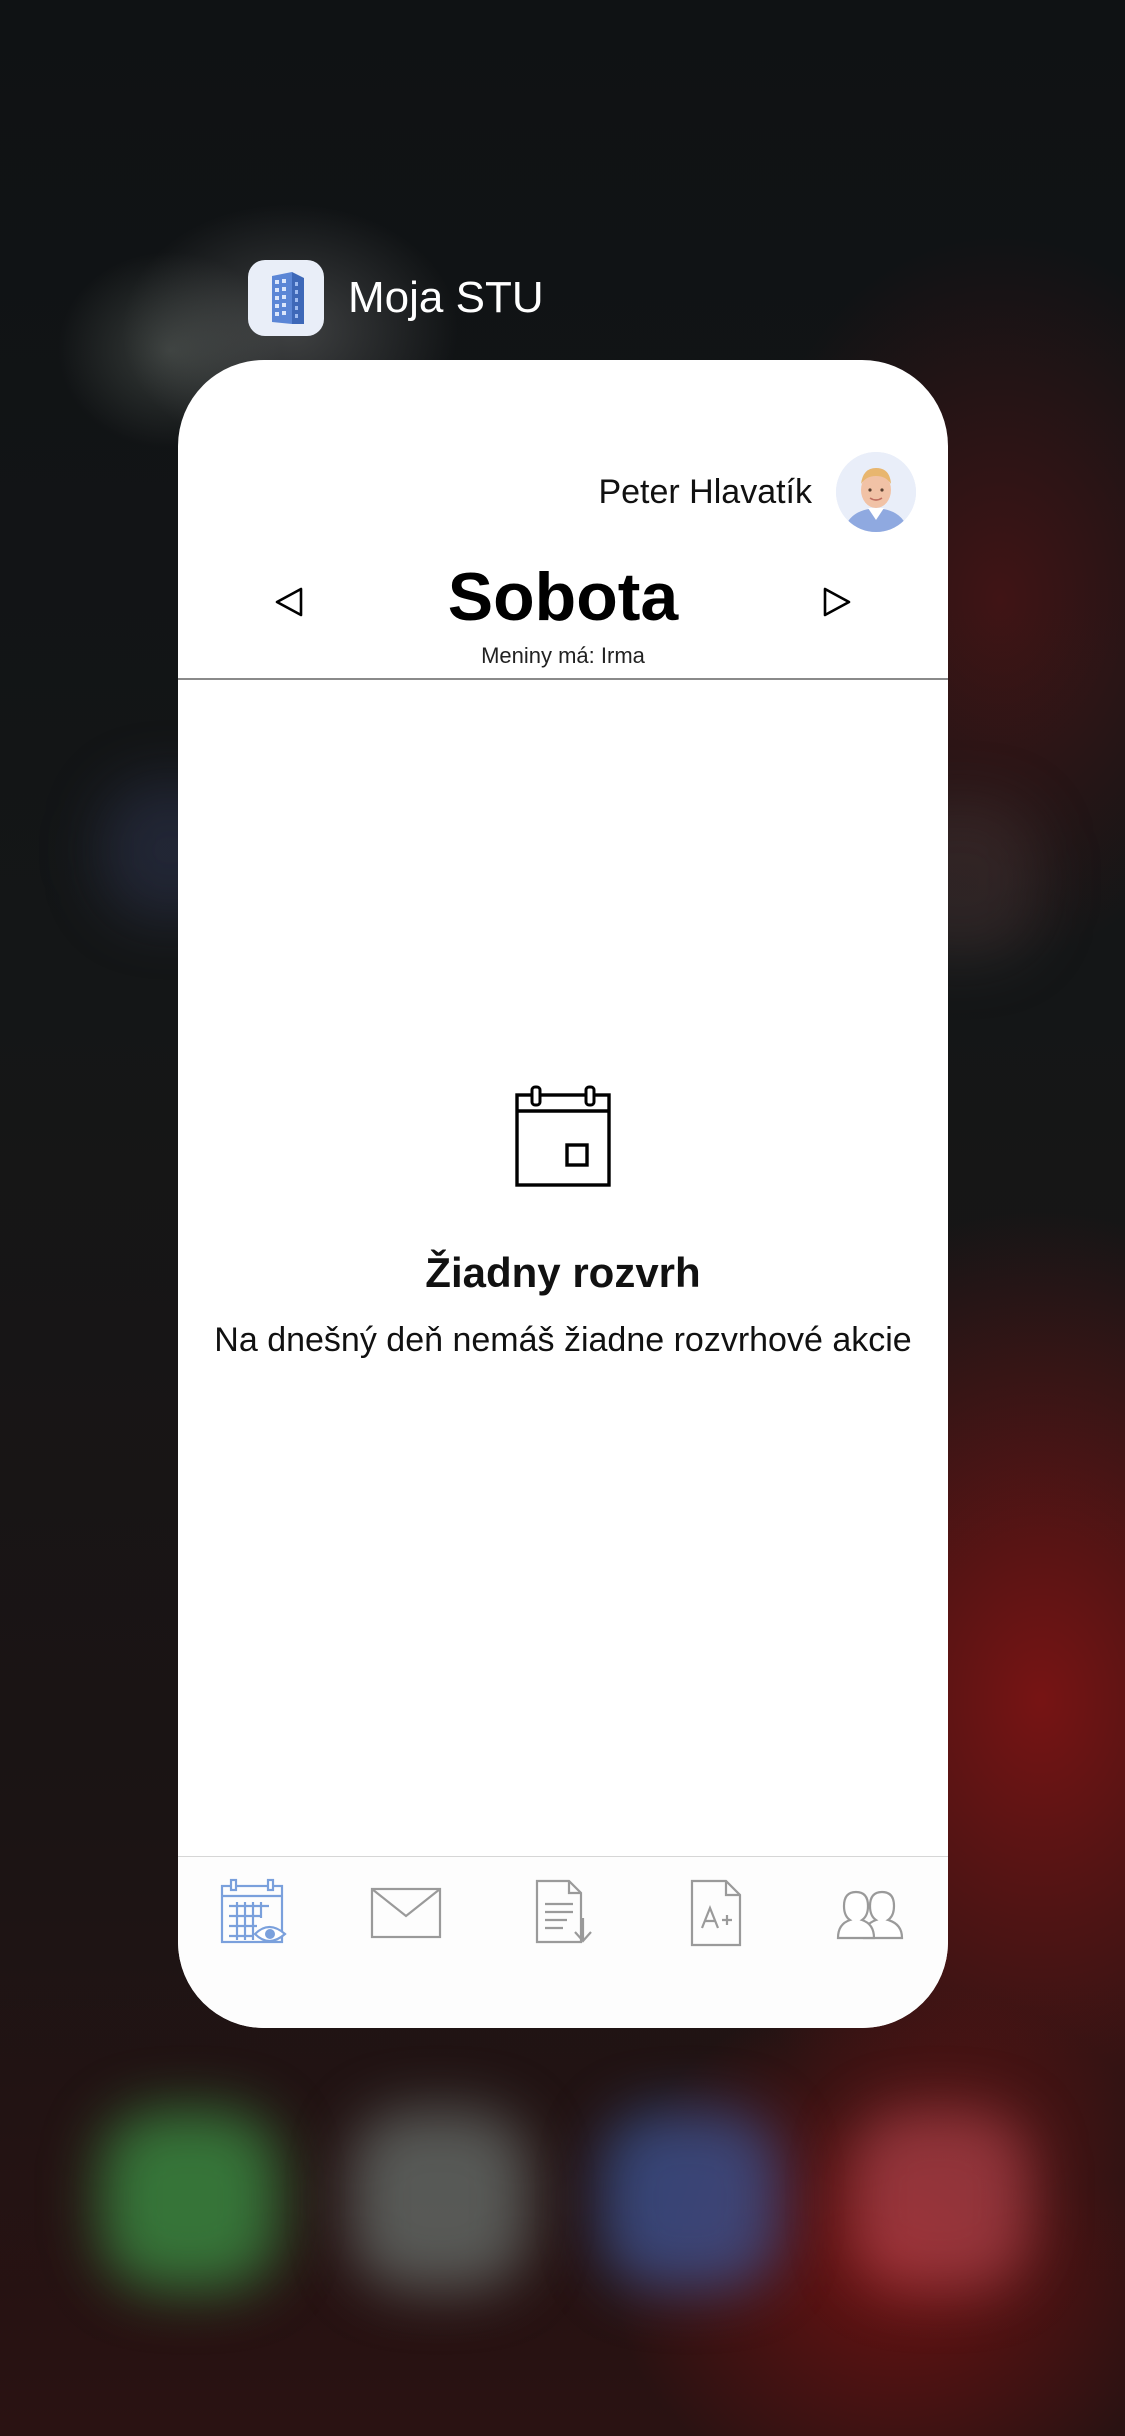 The height and width of the screenshot is (2436, 1125). I want to click on grade-document-icon, so click(716, 1913).